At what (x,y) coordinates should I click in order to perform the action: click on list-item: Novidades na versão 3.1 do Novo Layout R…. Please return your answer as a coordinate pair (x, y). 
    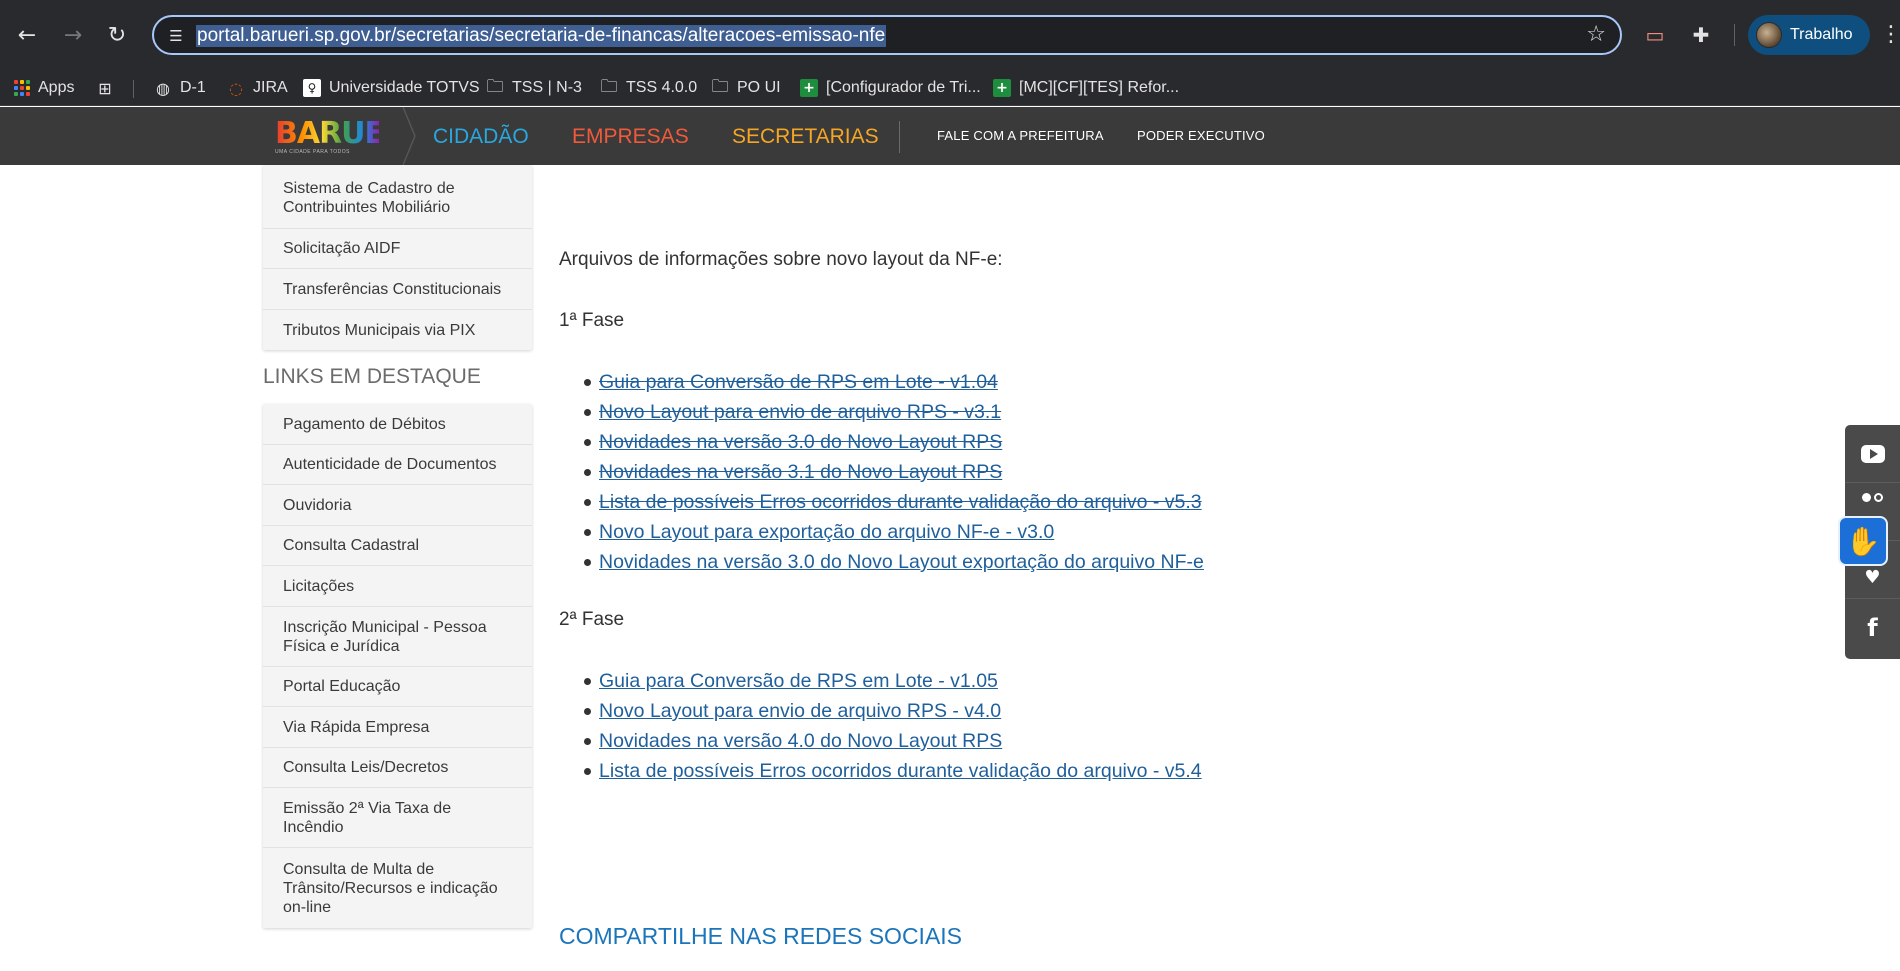
    Looking at the image, I should click on (894, 472).